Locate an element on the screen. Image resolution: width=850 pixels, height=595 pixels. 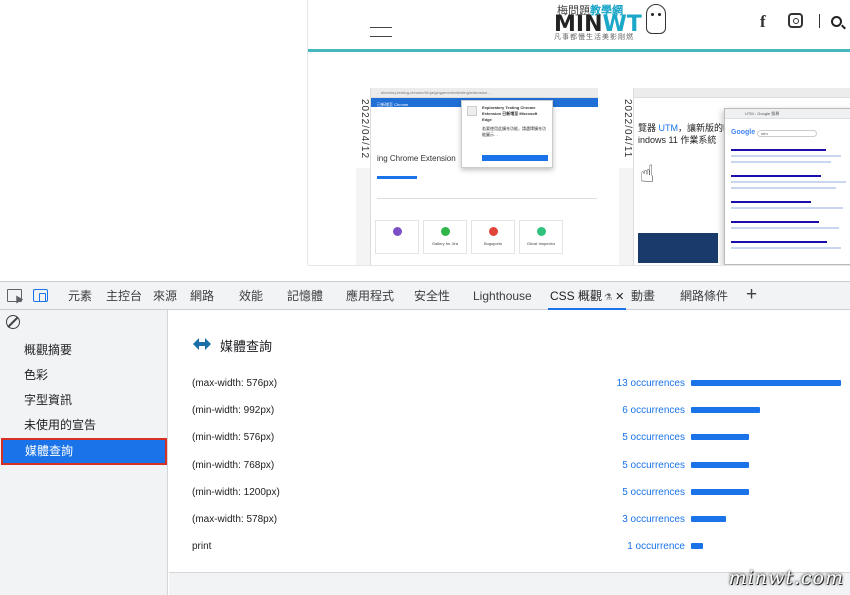
flask-icon: ⚗ is located at coordinates (608, 297).